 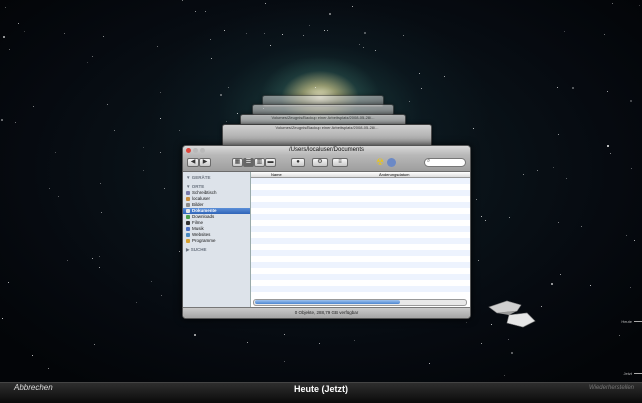 I want to click on table-row, so click(x=360, y=295).